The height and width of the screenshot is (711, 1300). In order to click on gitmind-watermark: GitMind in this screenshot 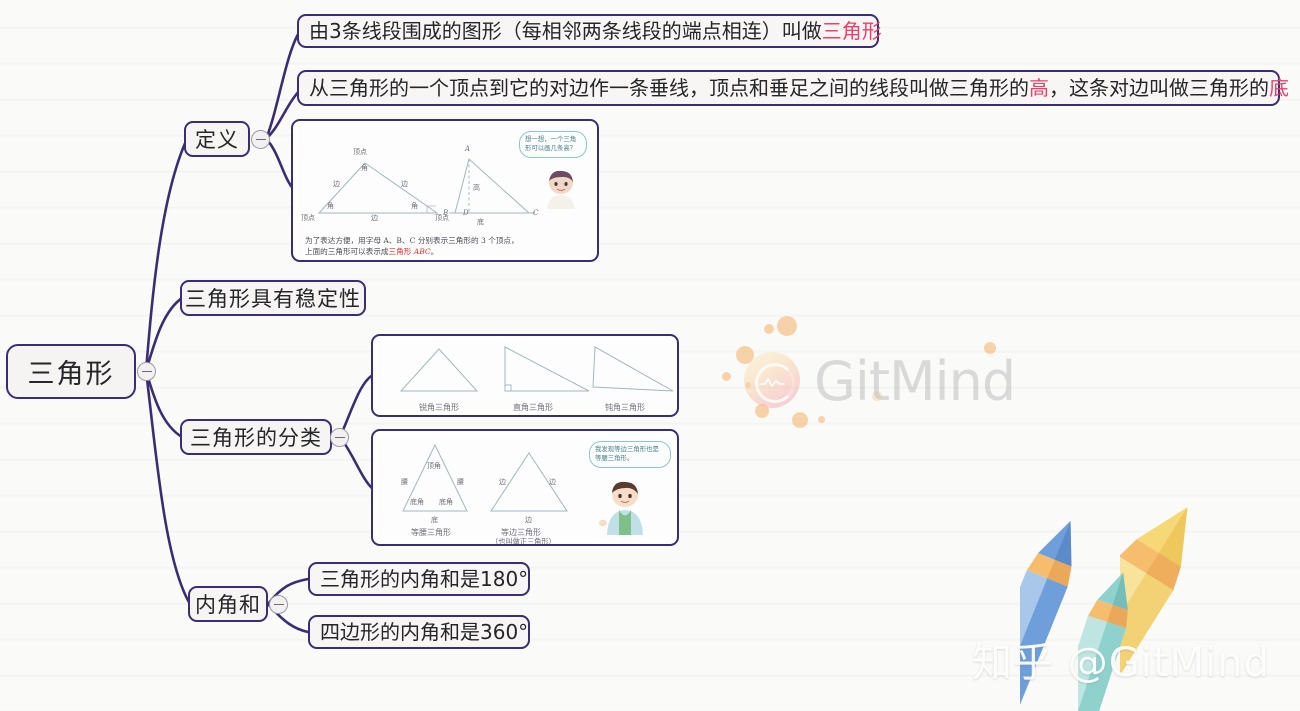, I will do `click(872, 378)`.